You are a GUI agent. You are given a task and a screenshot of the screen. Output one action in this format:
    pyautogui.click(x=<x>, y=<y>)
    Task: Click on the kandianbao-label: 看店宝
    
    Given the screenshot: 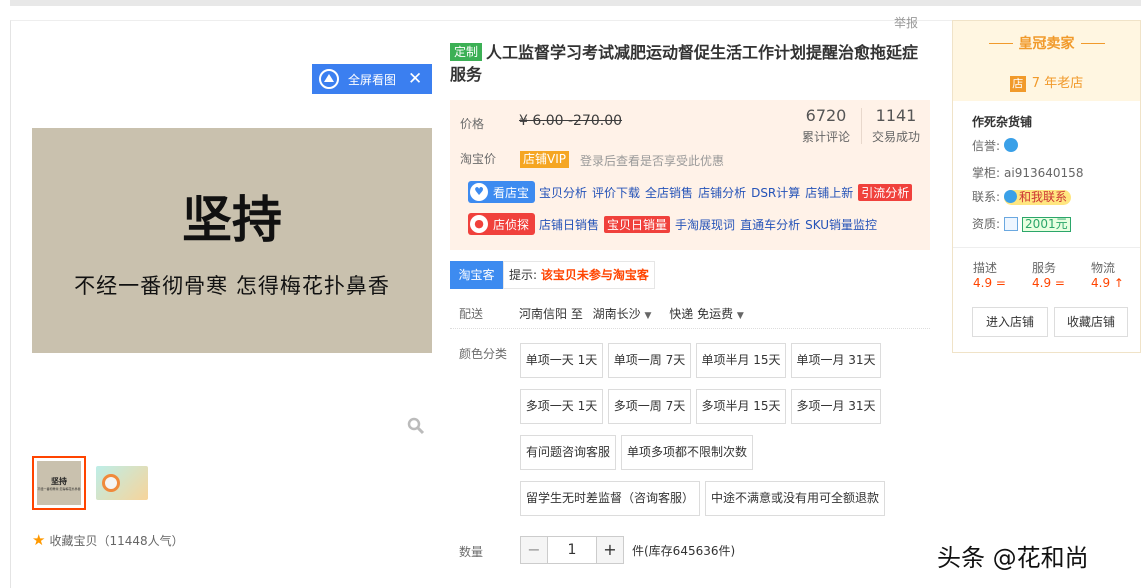 What is the action you would take?
    pyautogui.click(x=511, y=192)
    